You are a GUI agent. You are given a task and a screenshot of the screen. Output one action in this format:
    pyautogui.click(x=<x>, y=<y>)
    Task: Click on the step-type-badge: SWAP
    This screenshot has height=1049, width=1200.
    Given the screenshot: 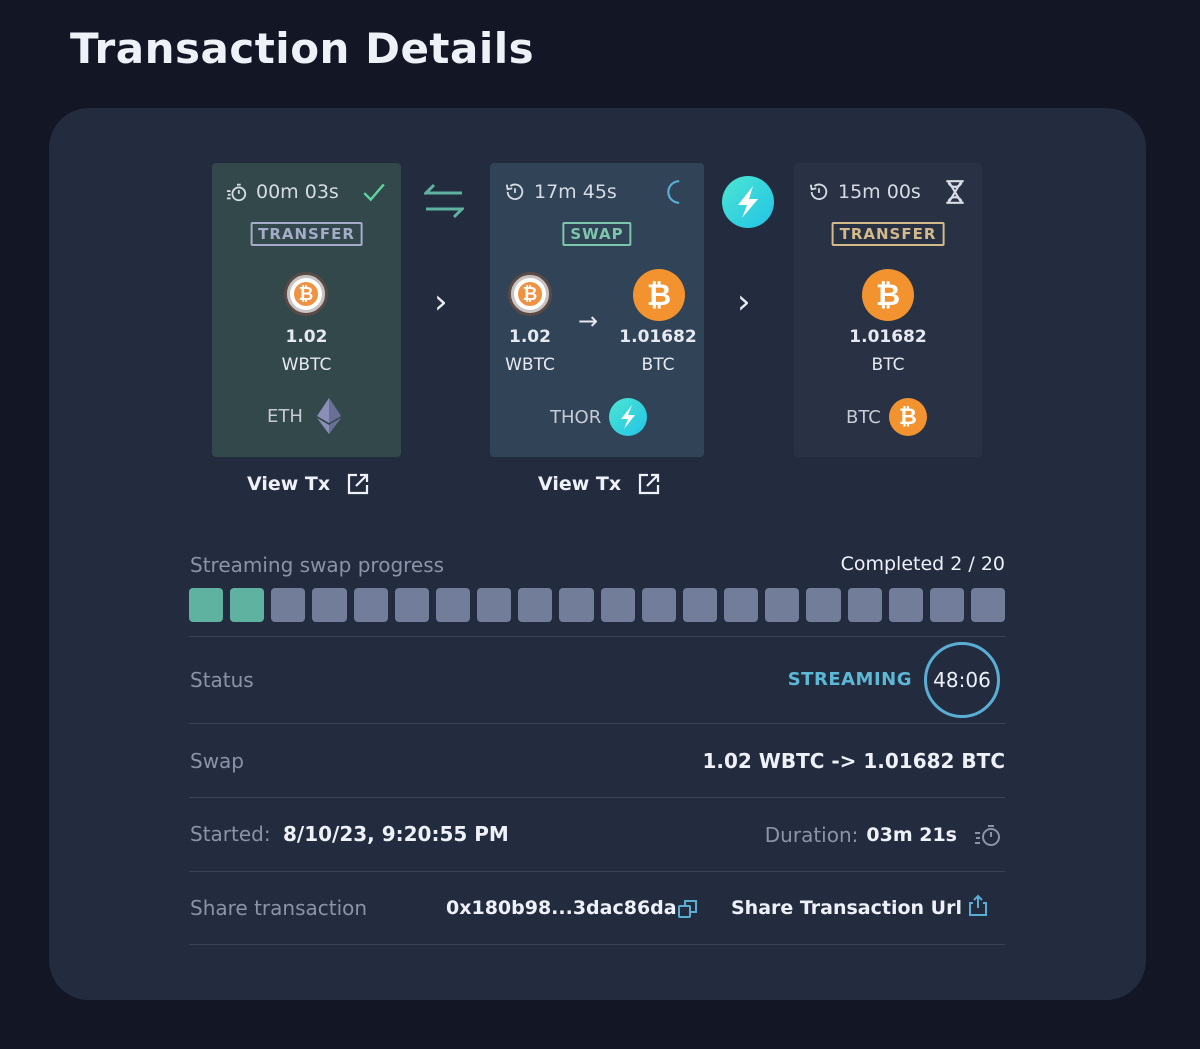 What is the action you would take?
    pyautogui.click(x=597, y=234)
    